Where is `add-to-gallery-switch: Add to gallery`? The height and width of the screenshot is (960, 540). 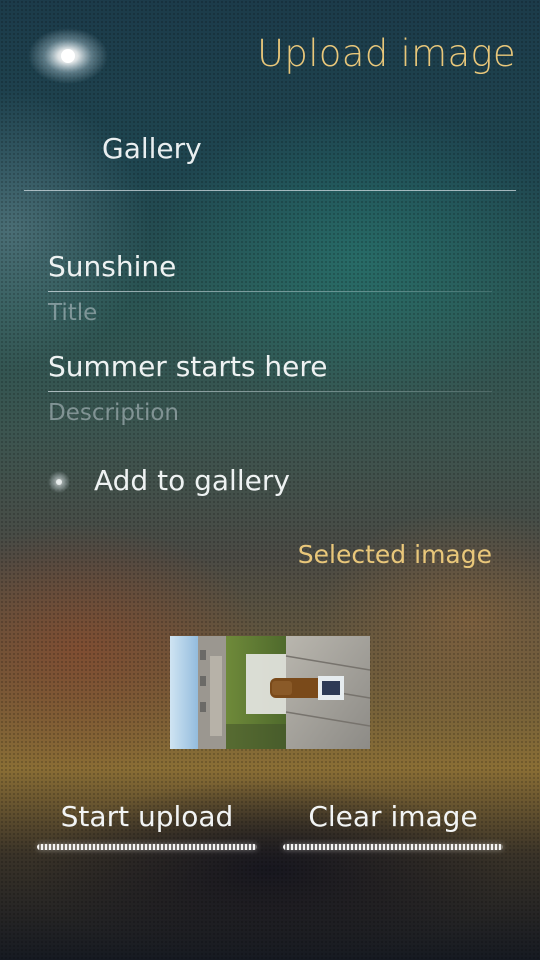
add-to-gallery-switch: Add to gallery is located at coordinates (190, 483).